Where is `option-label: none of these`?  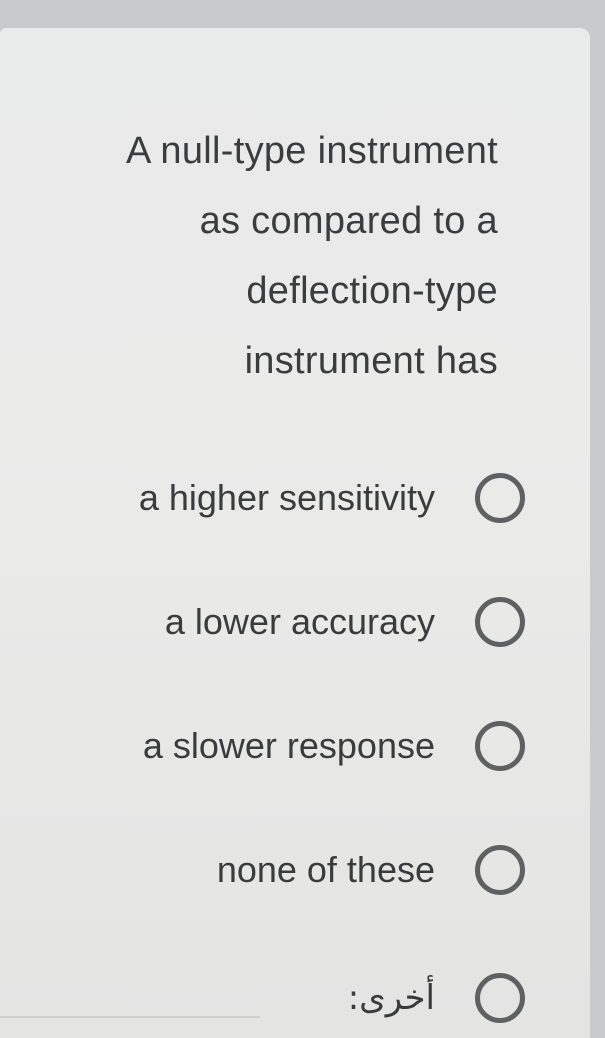
option-label: none of these is located at coordinates (325, 869).